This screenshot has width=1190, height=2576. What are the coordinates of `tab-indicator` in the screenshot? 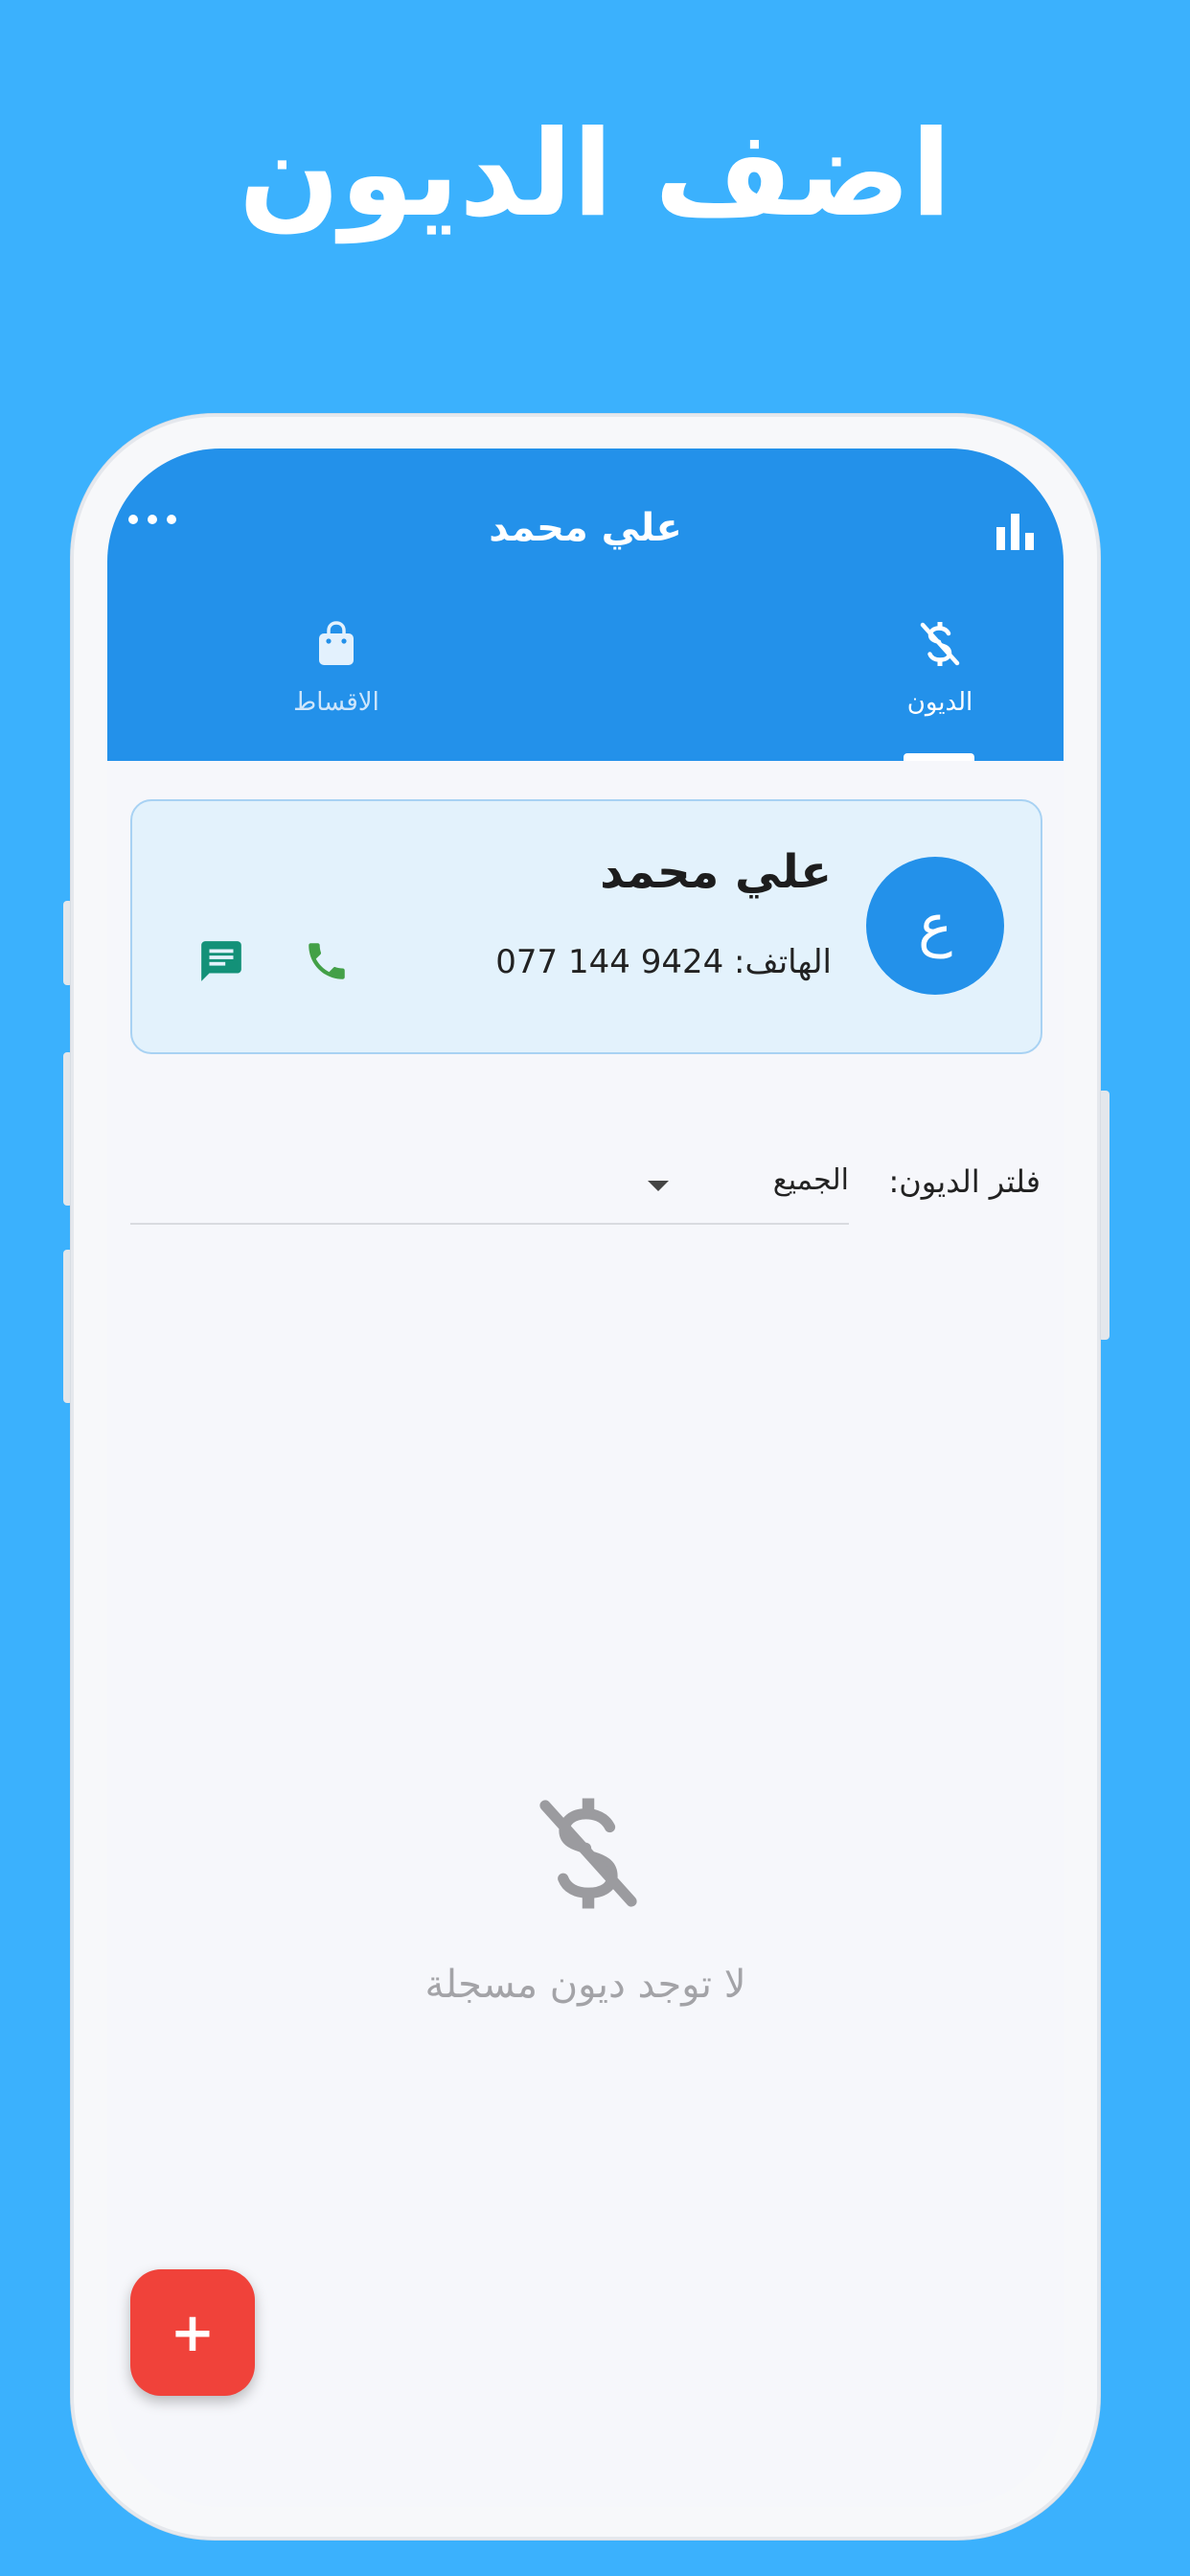 It's located at (939, 757).